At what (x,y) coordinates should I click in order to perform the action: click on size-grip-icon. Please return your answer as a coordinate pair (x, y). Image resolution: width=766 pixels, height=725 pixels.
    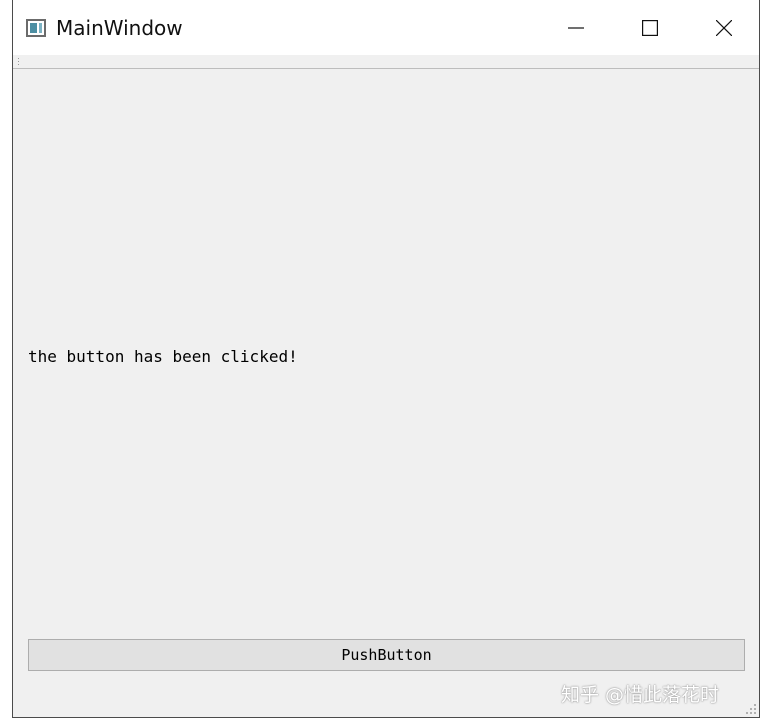
    Looking at the image, I should click on (751, 709).